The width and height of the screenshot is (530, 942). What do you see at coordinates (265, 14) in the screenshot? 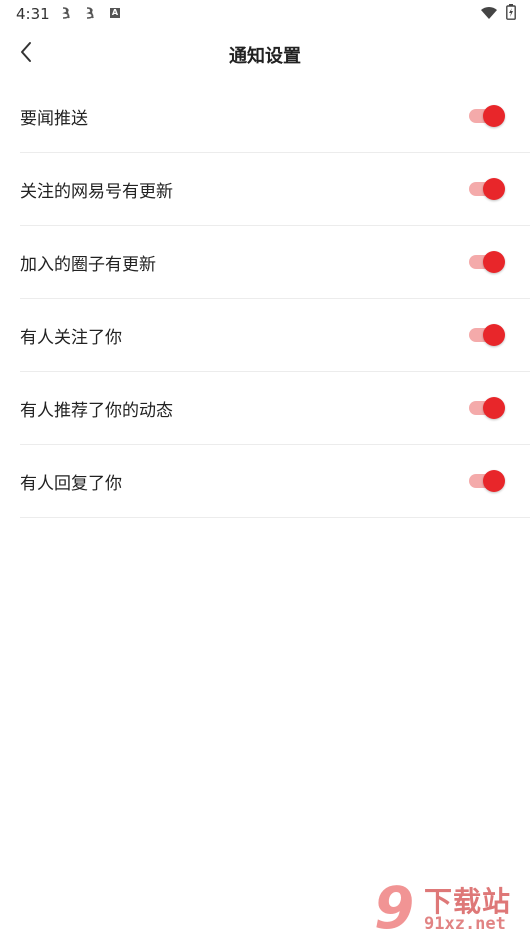
I see `status-bar: 4:31 A` at bounding box center [265, 14].